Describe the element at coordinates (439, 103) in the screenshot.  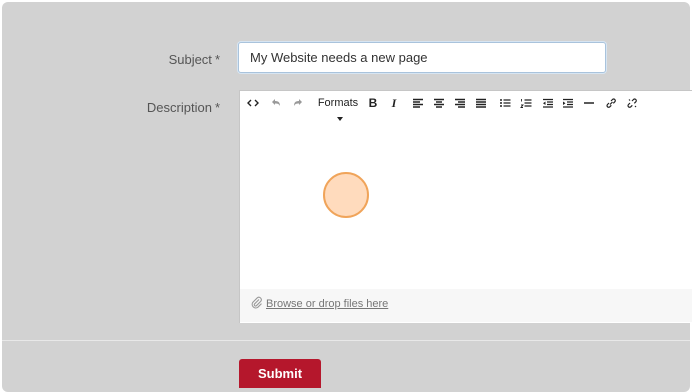
I see `align-center-icon` at that location.